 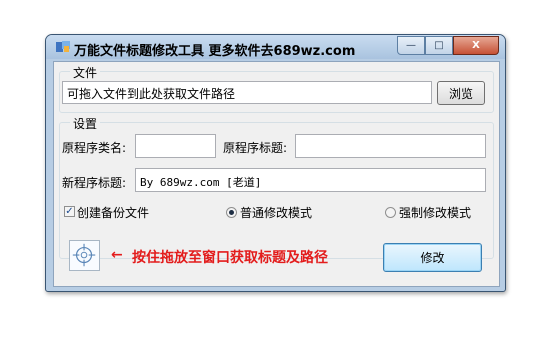 What do you see at coordinates (310, 180) in the screenshot?
I see `new-title-input: By 689wz.com [老道]` at bounding box center [310, 180].